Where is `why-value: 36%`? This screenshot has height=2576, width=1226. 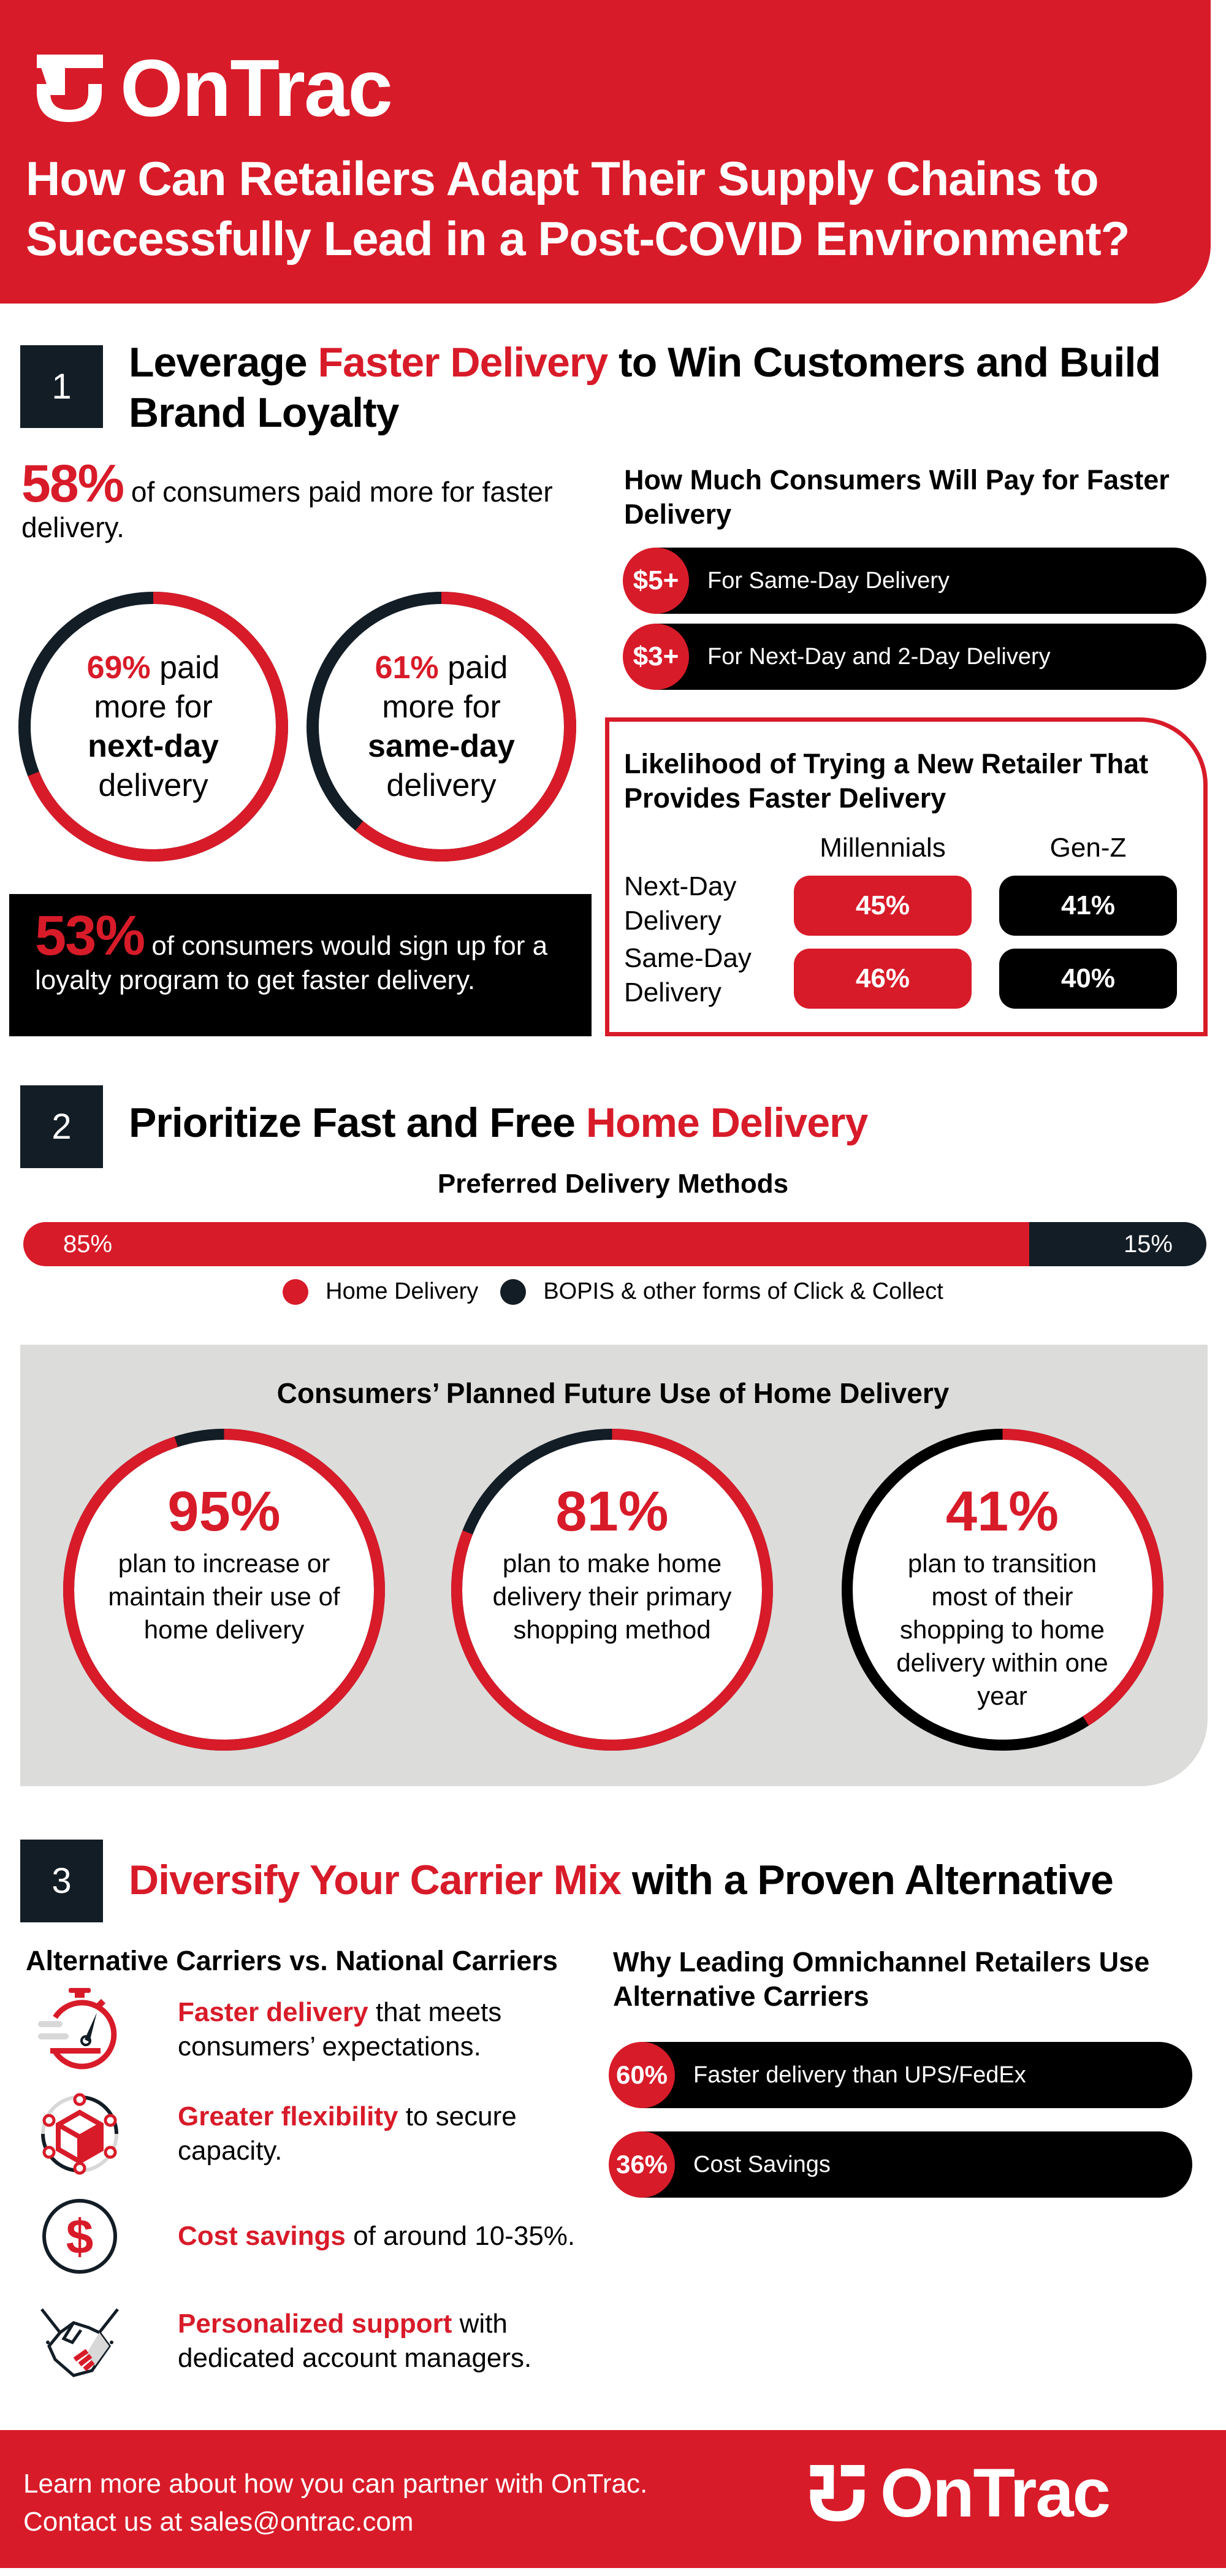 why-value: 36% is located at coordinates (642, 2164).